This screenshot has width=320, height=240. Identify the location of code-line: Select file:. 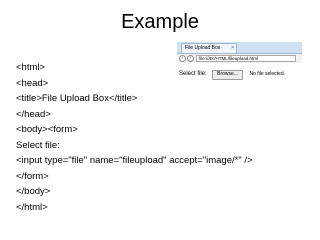
(38, 145).